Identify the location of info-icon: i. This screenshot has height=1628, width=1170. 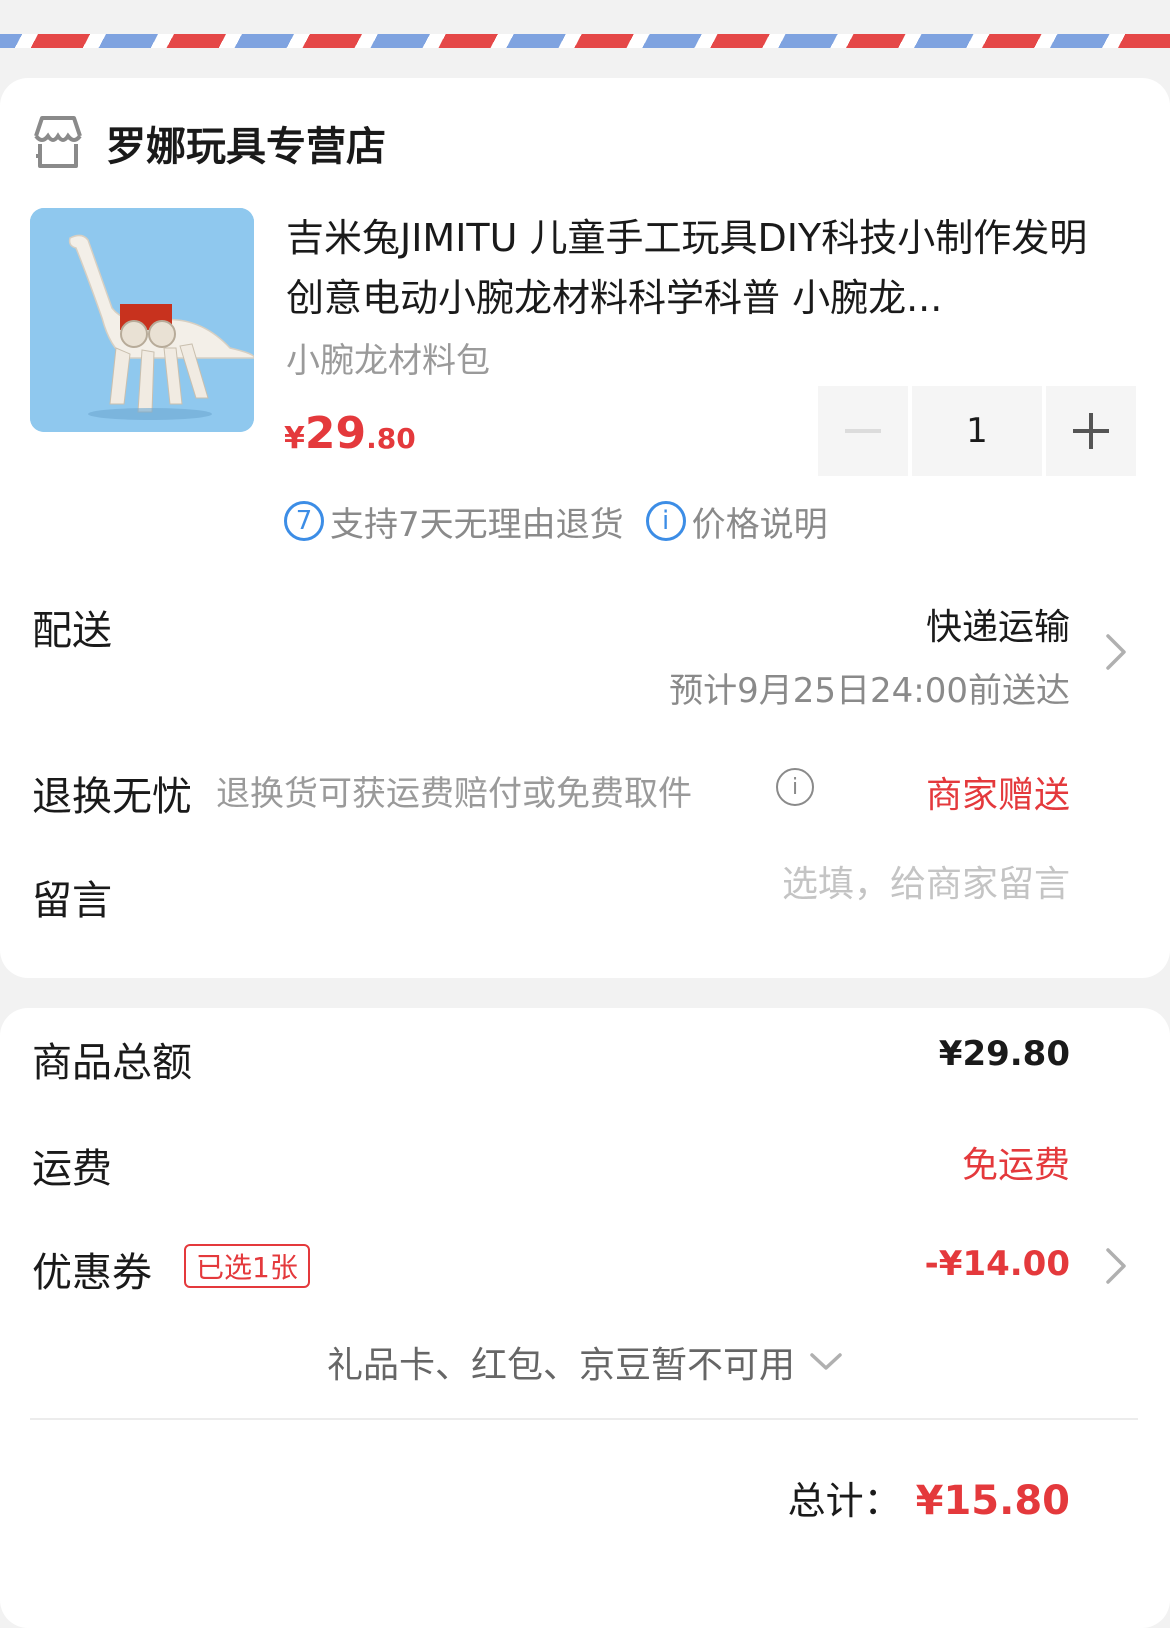
(665, 521).